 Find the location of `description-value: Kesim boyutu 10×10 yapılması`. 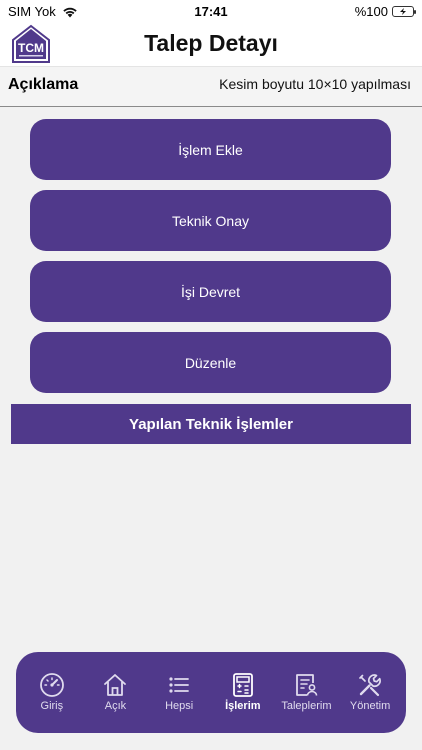

description-value: Kesim boyutu 10×10 yapılması is located at coordinates (315, 84).